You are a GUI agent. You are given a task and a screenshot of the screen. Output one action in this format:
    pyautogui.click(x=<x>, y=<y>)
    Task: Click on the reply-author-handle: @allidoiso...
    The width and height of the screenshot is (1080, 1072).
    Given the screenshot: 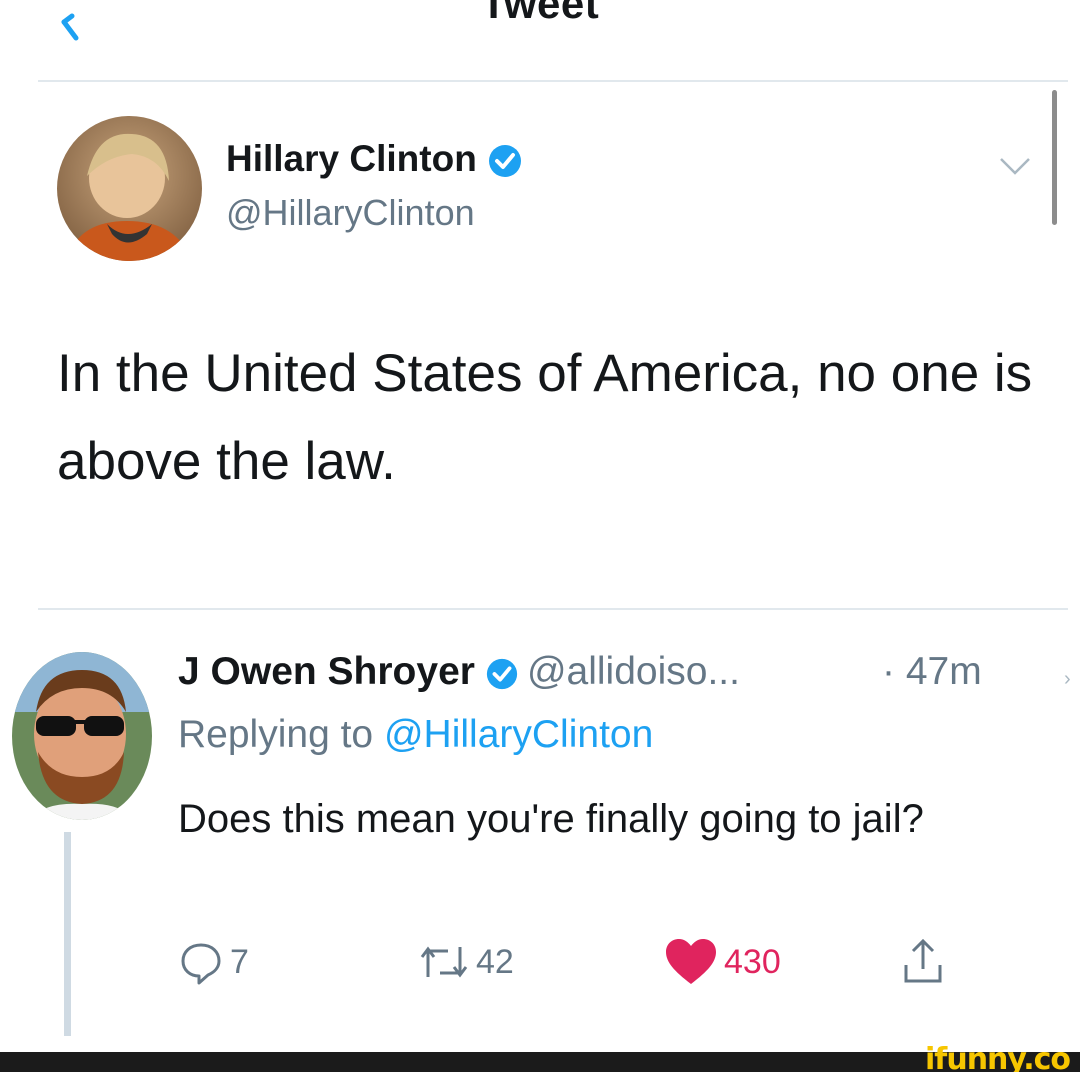 What is the action you would take?
    pyautogui.click(x=633, y=671)
    